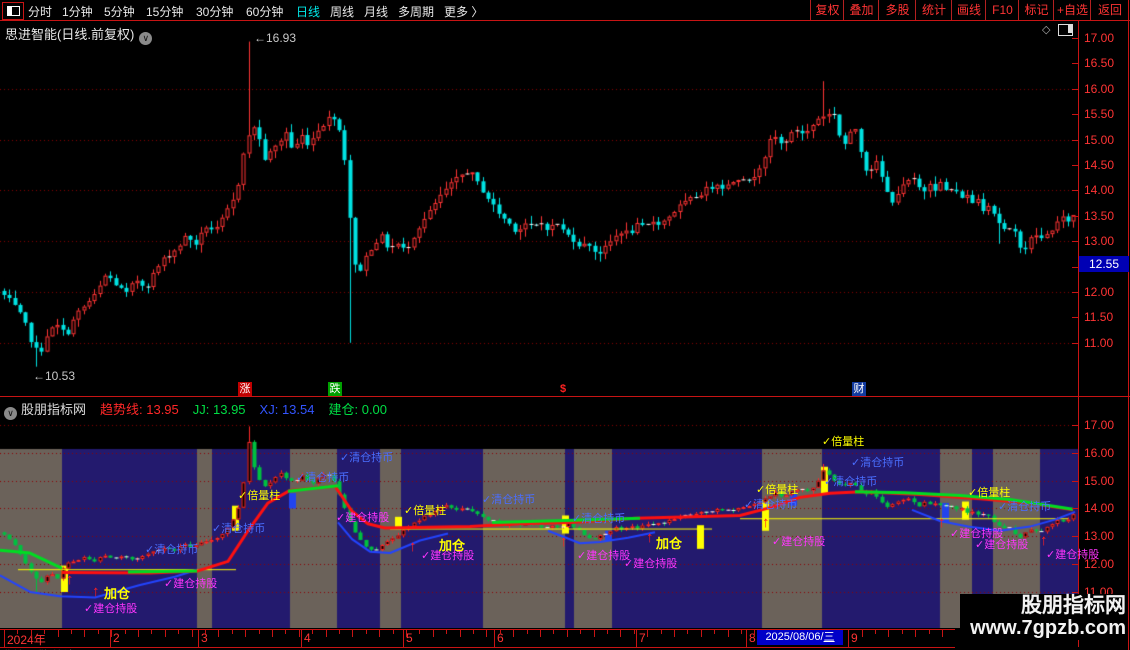 The width and height of the screenshot is (1130, 650). What do you see at coordinates (242, 409) in the screenshot?
I see `indicator-values: 趋势线: 13.95 JJ: 13.95 XJ: 13.54 建仓: 0.00` at bounding box center [242, 409].